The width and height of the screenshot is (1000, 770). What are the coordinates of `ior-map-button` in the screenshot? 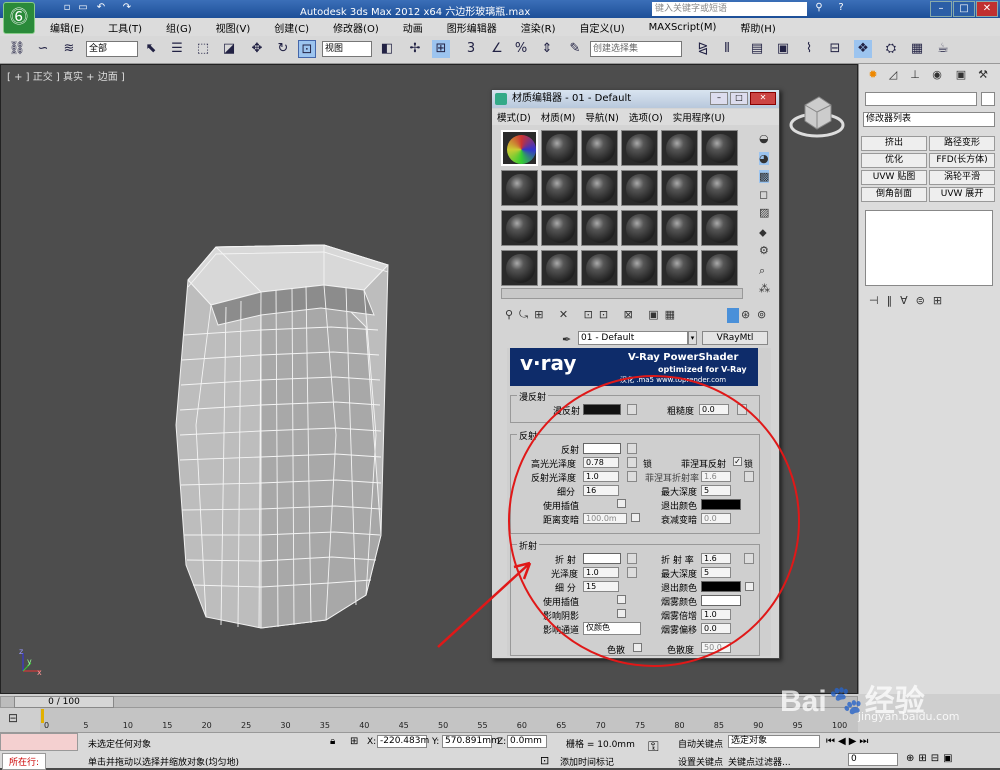 It's located at (749, 558).